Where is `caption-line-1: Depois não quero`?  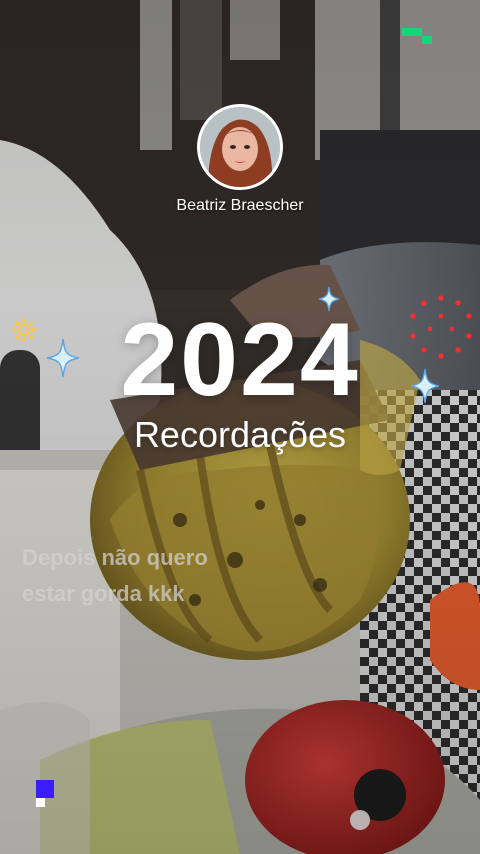 caption-line-1: Depois não quero is located at coordinates (115, 557).